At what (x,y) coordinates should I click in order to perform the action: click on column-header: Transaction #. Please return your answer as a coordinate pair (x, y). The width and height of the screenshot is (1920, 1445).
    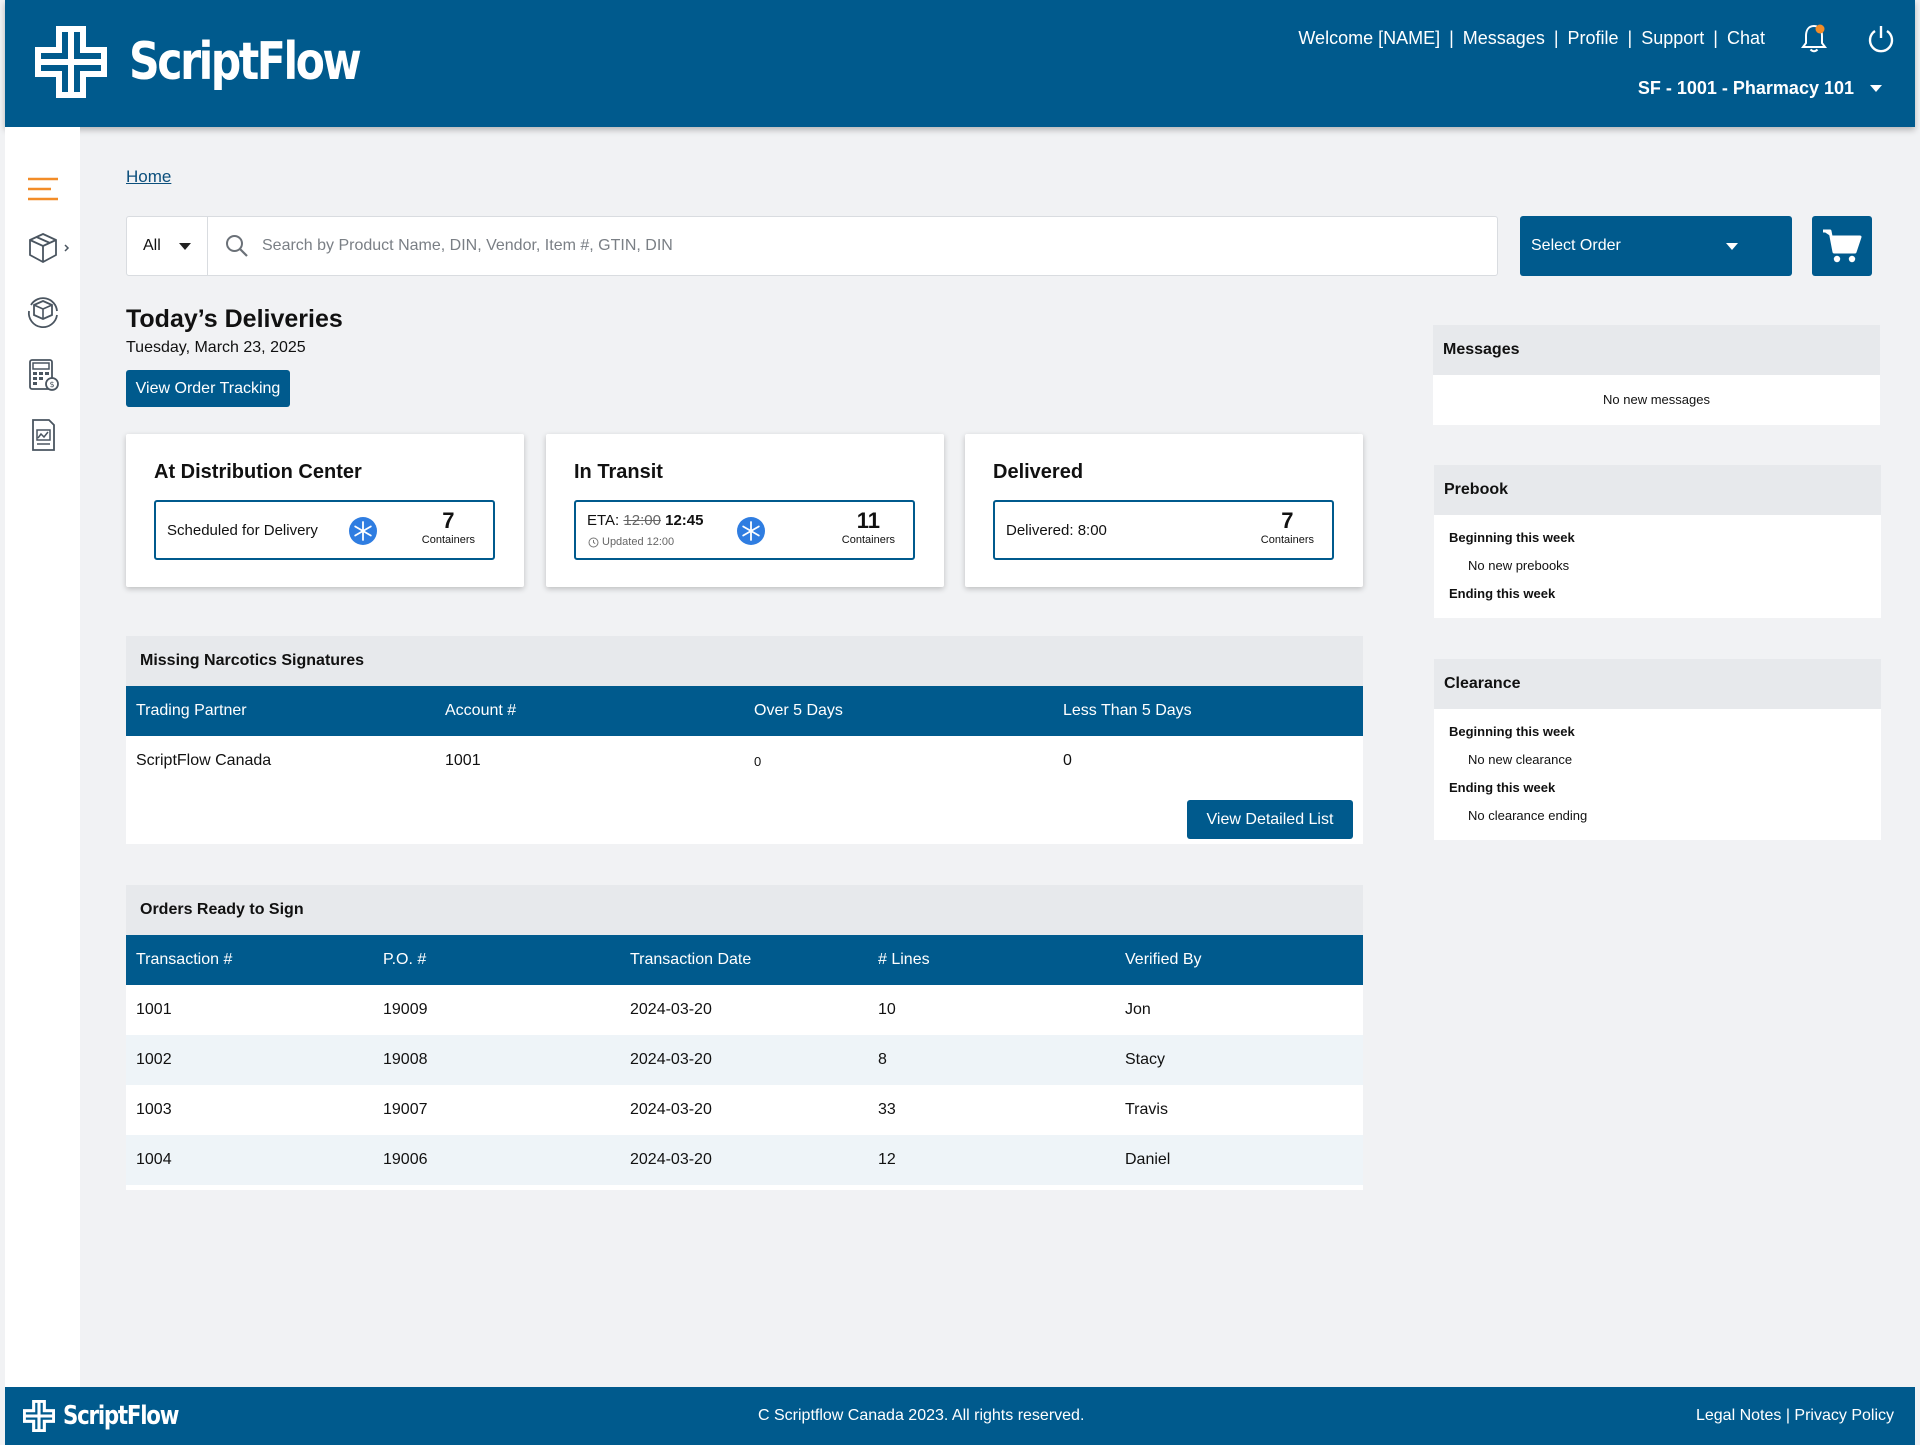
    Looking at the image, I should click on (249, 960).